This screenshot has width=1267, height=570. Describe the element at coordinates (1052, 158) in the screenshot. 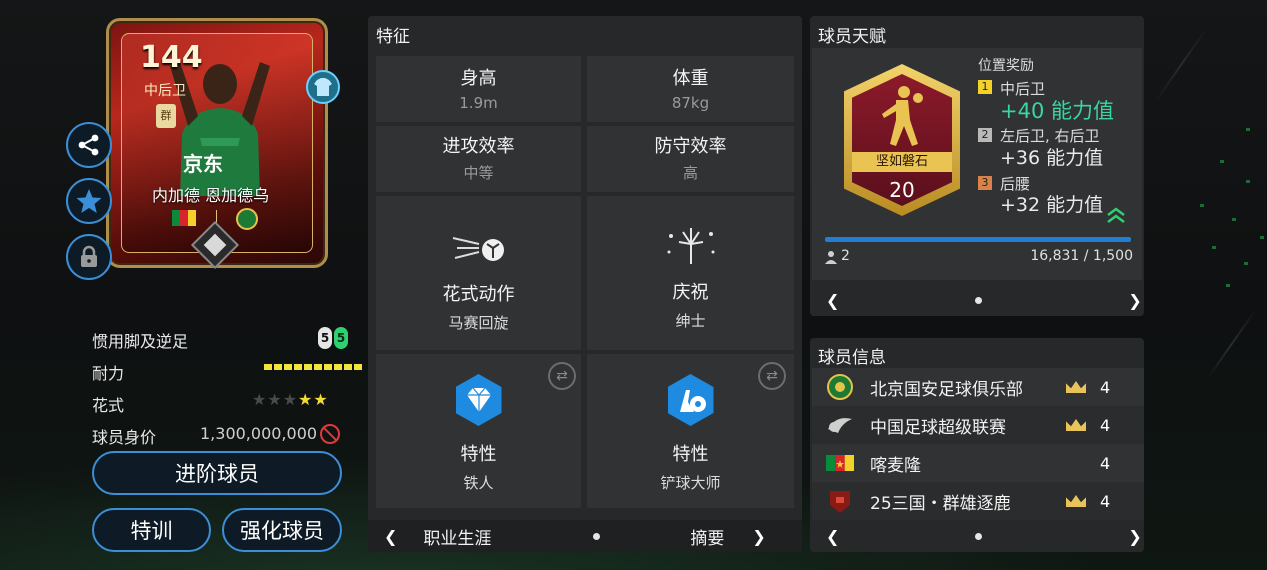

I see `bonus-2-value: +36 能力值` at that location.